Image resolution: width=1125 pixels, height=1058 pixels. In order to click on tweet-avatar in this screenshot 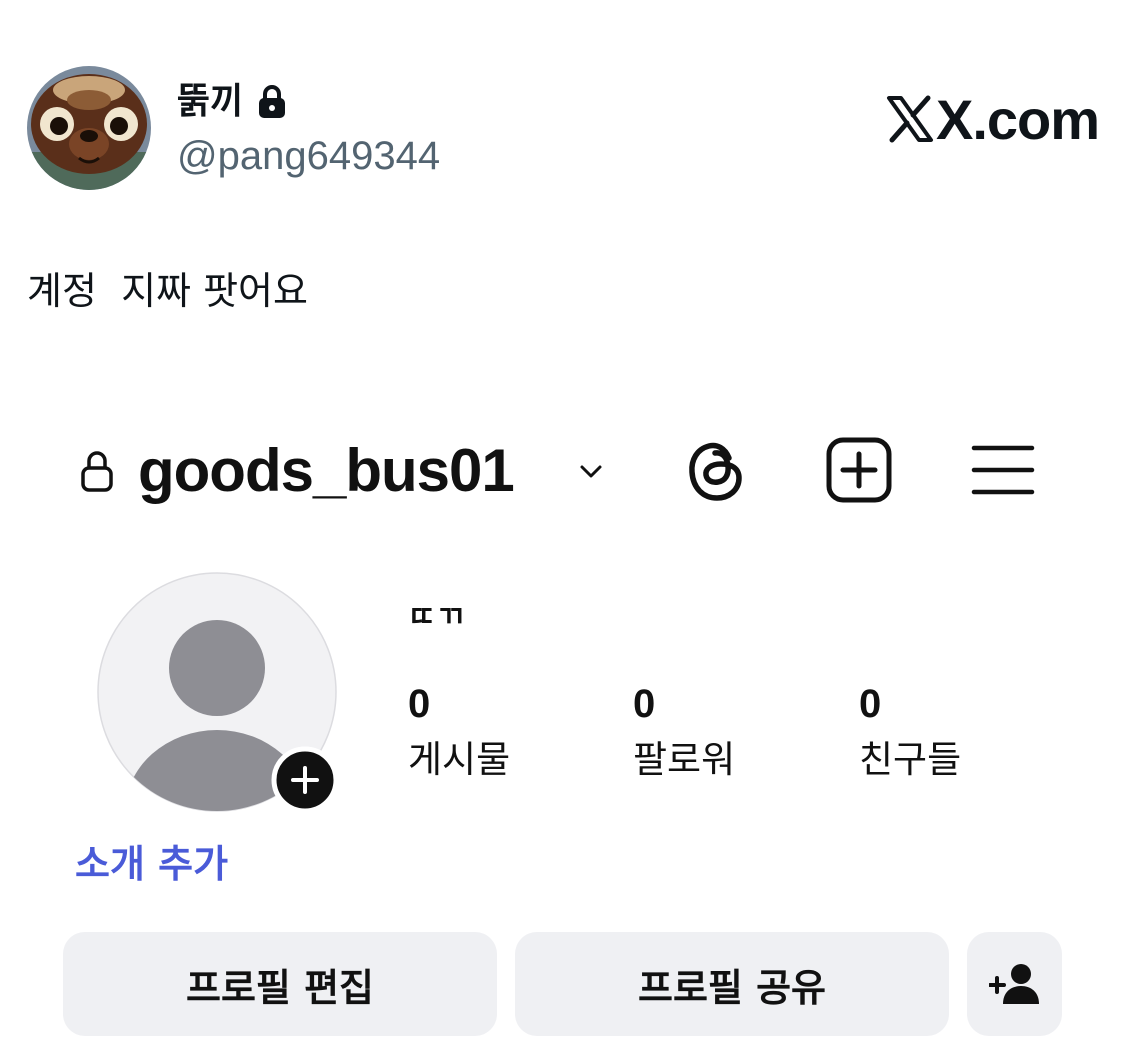, I will do `click(89, 128)`.